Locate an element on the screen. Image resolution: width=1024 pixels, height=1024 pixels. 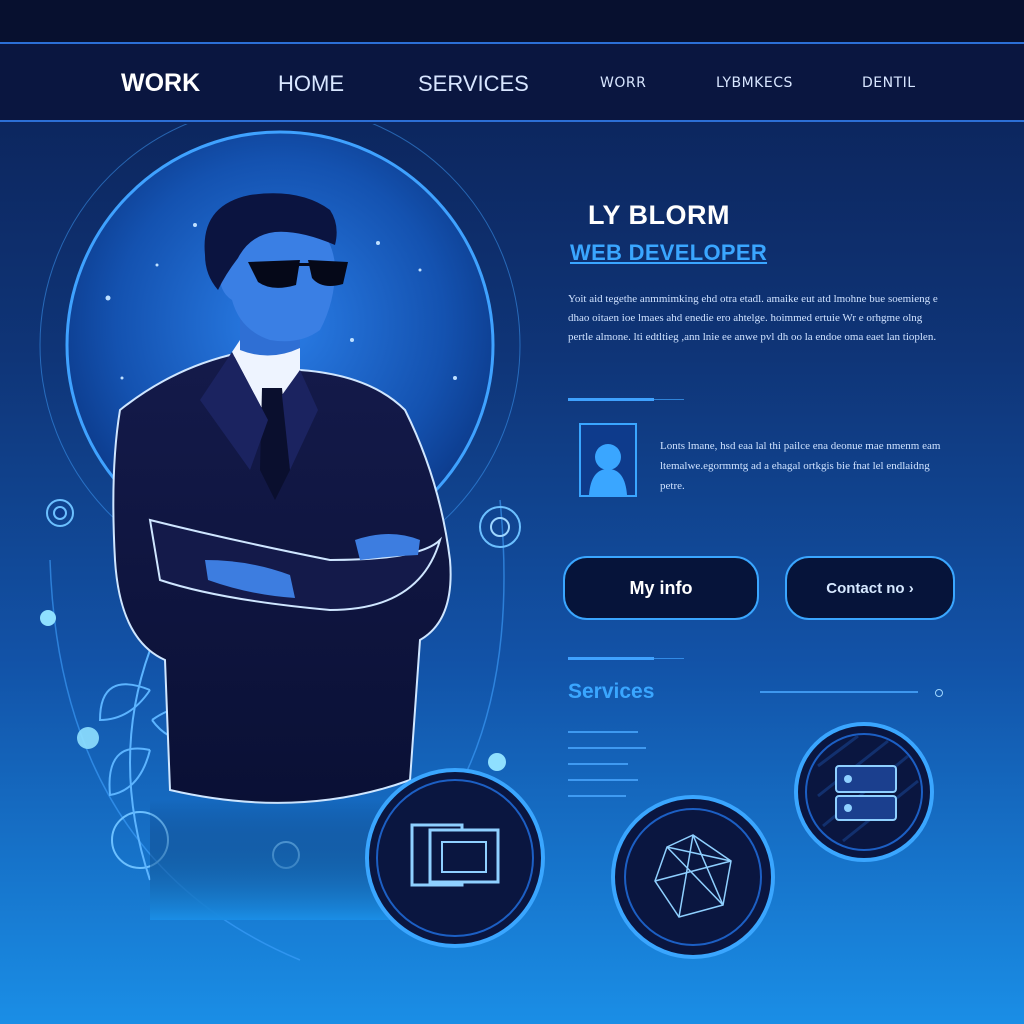
service-icon-cards is located at coordinates (864, 792).